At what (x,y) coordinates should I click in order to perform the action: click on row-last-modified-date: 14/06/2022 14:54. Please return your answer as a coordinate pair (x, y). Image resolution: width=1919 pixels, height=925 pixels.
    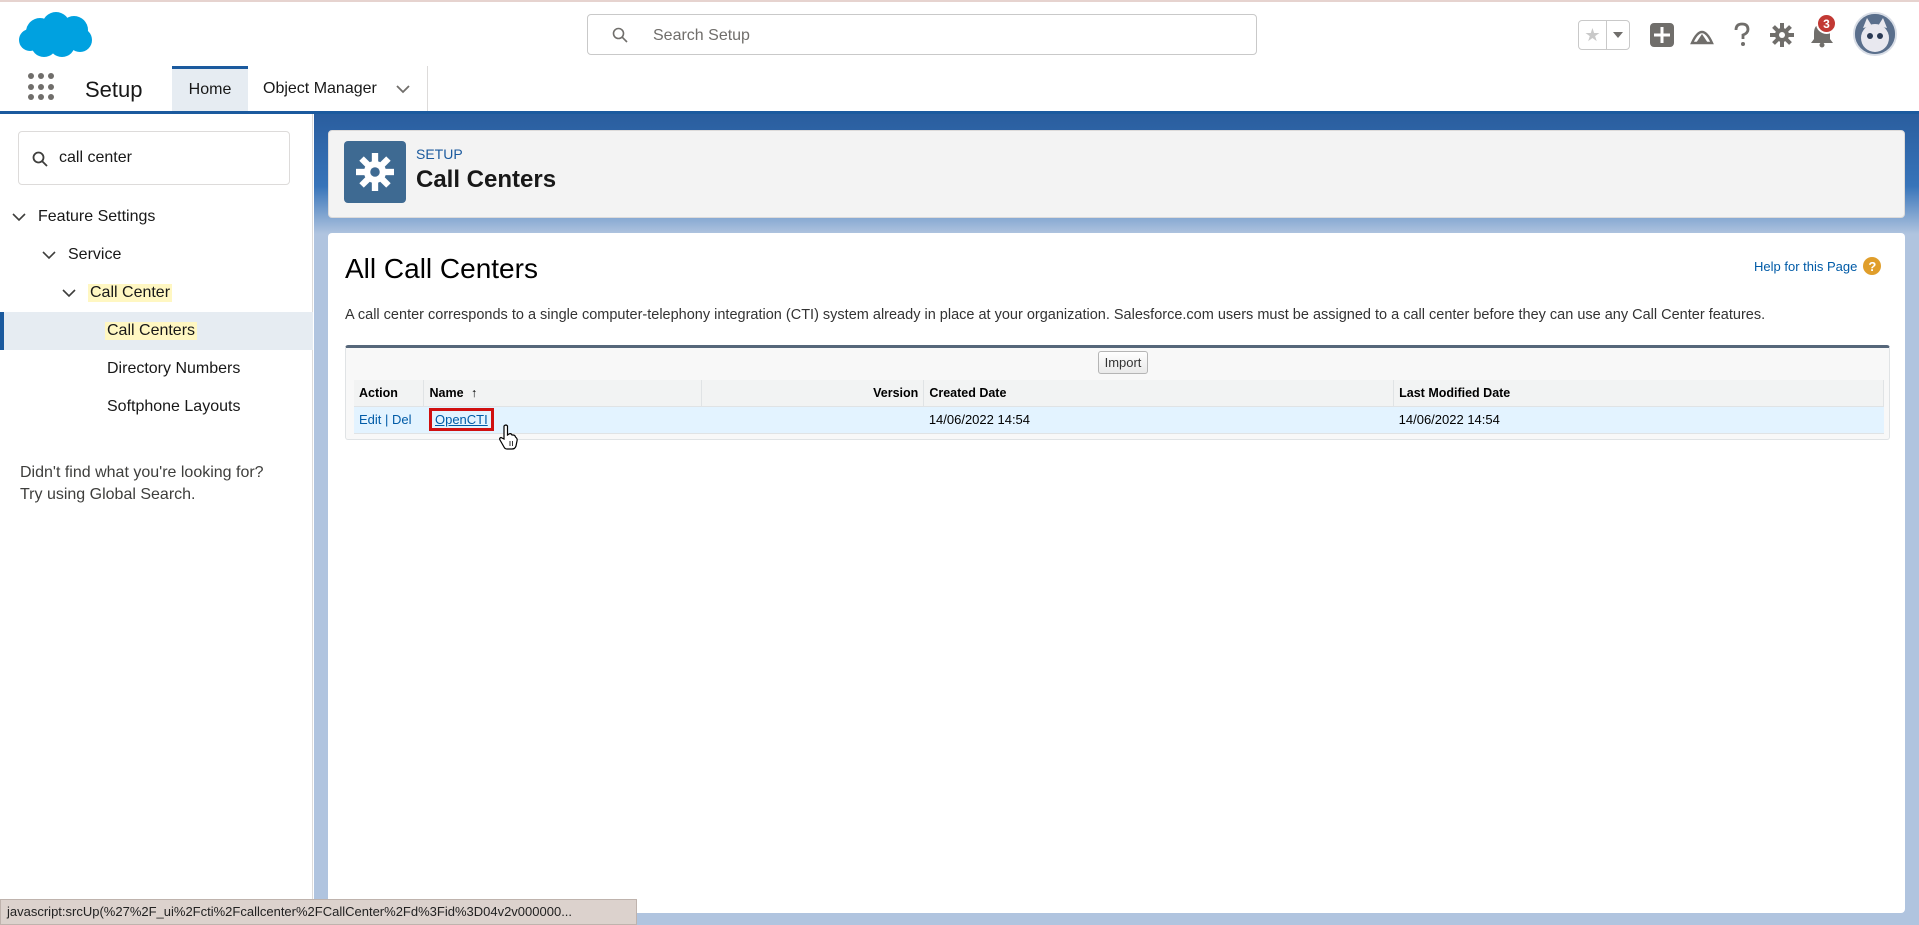
    Looking at the image, I should click on (1638, 420).